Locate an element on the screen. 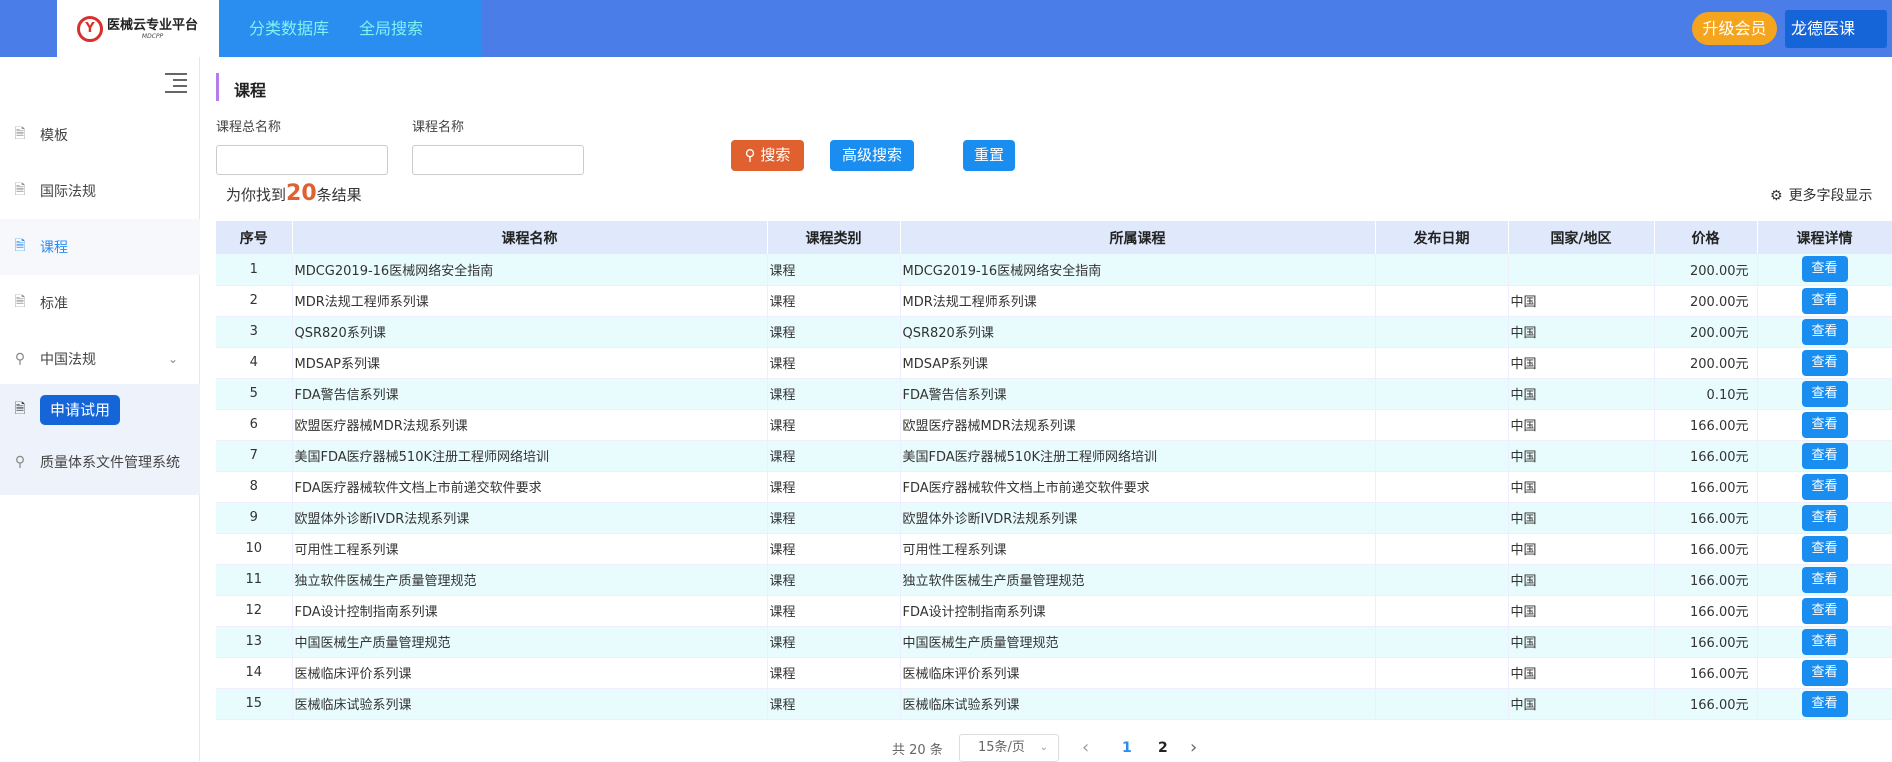 This screenshot has width=1892, height=762. column-header: 国家/地区 is located at coordinates (1581, 237).